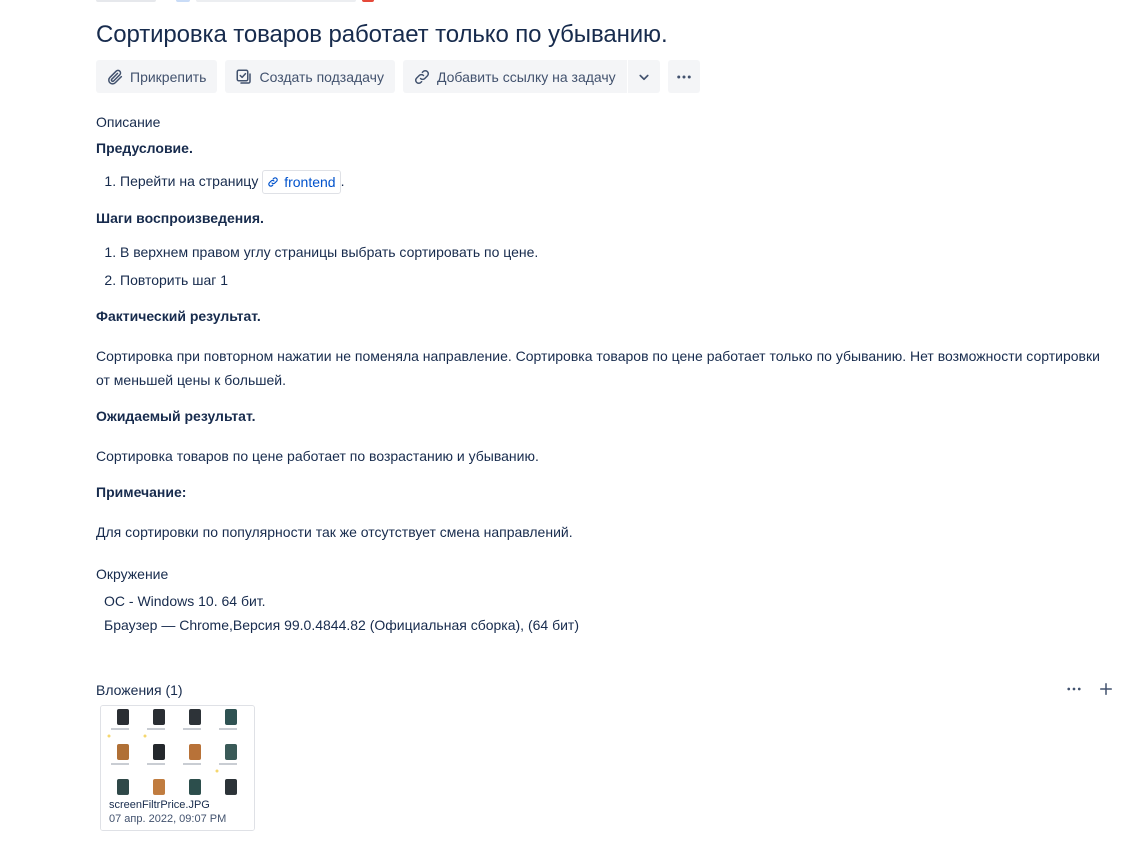 The height and width of the screenshot is (857, 1127). What do you see at coordinates (178, 316) in the screenshot?
I see `actual-result-heading: Фактический результат.` at bounding box center [178, 316].